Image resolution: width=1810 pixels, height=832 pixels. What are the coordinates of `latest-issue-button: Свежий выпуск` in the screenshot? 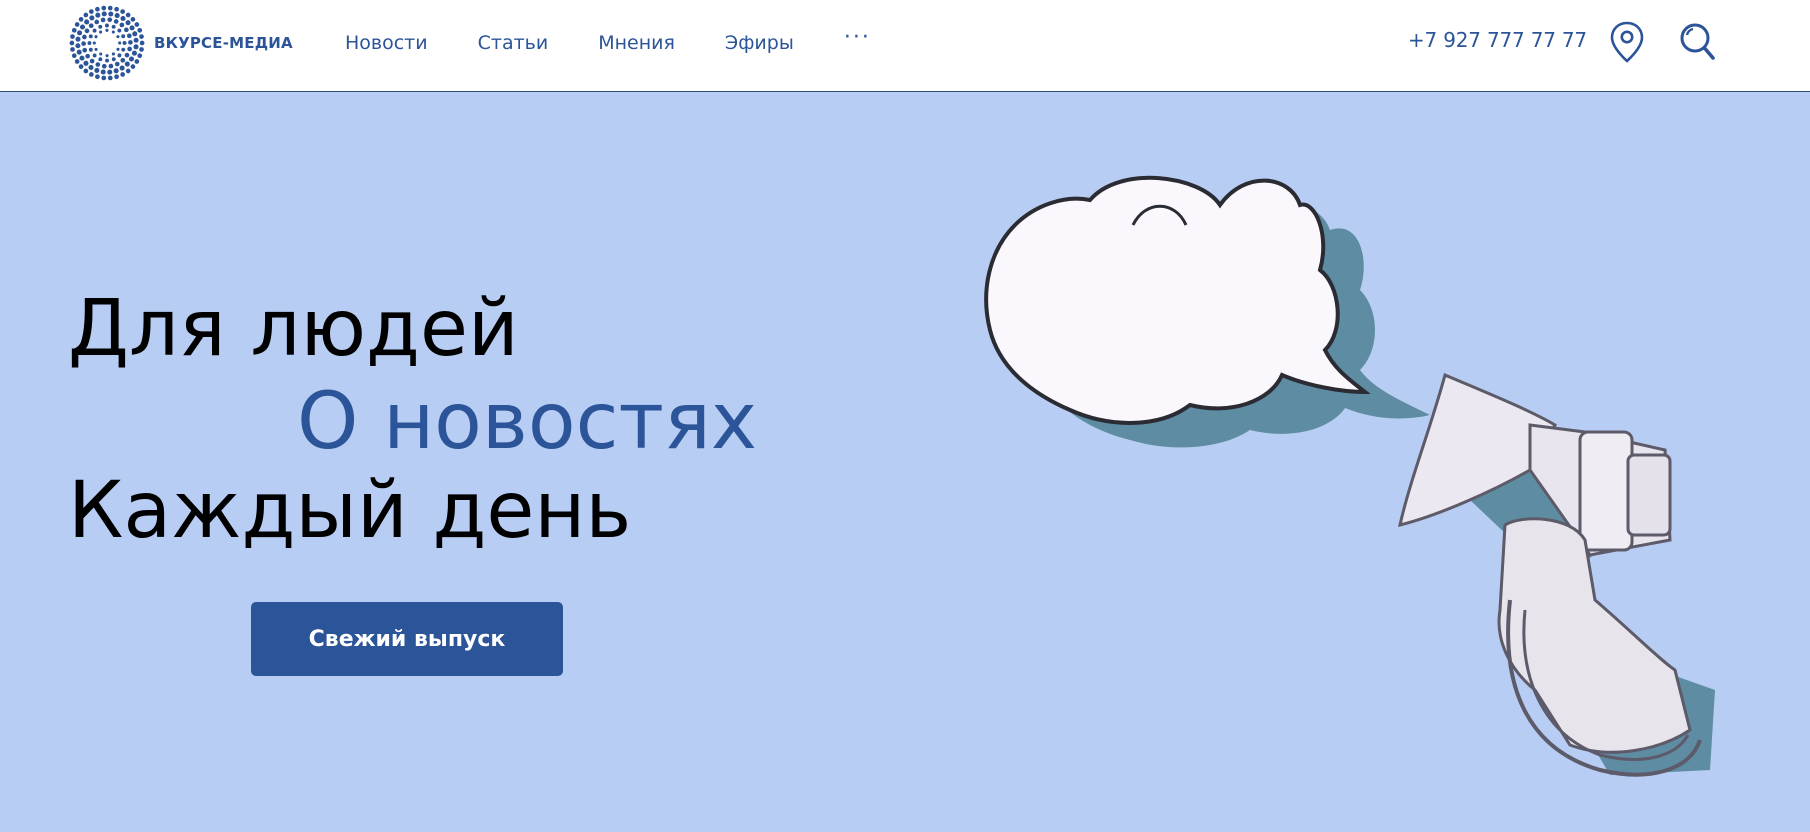 It's located at (407, 639).